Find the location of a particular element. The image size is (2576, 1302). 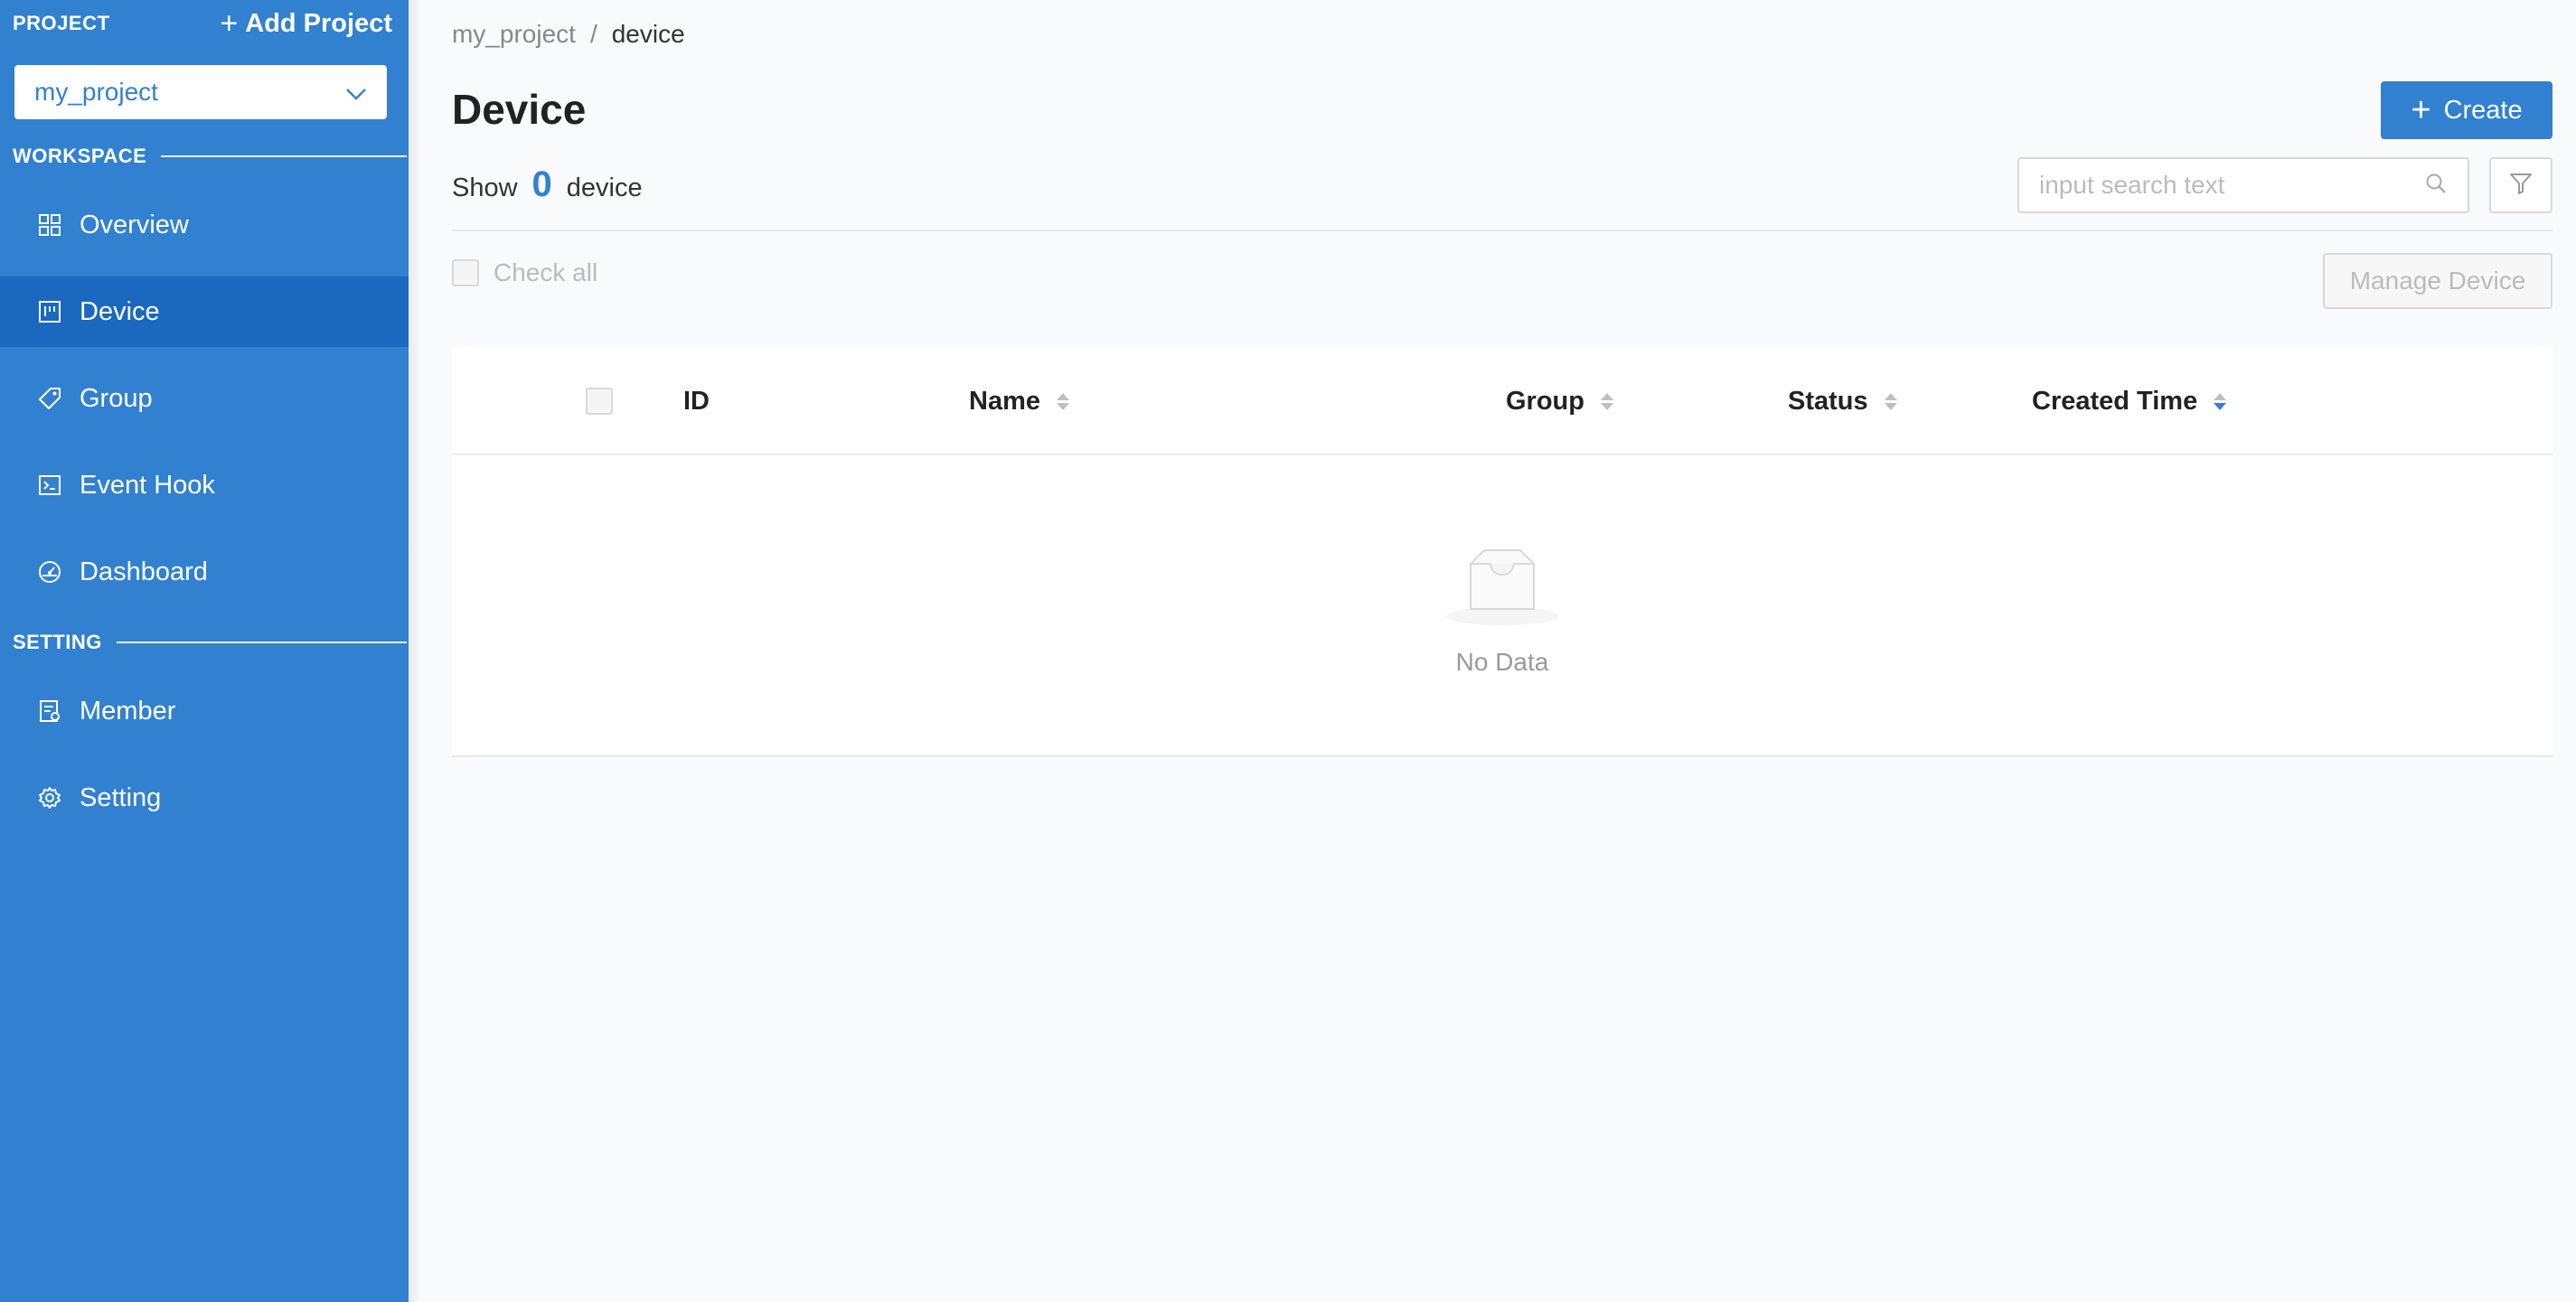

device-count: Show 0 device is located at coordinates (548, 184).